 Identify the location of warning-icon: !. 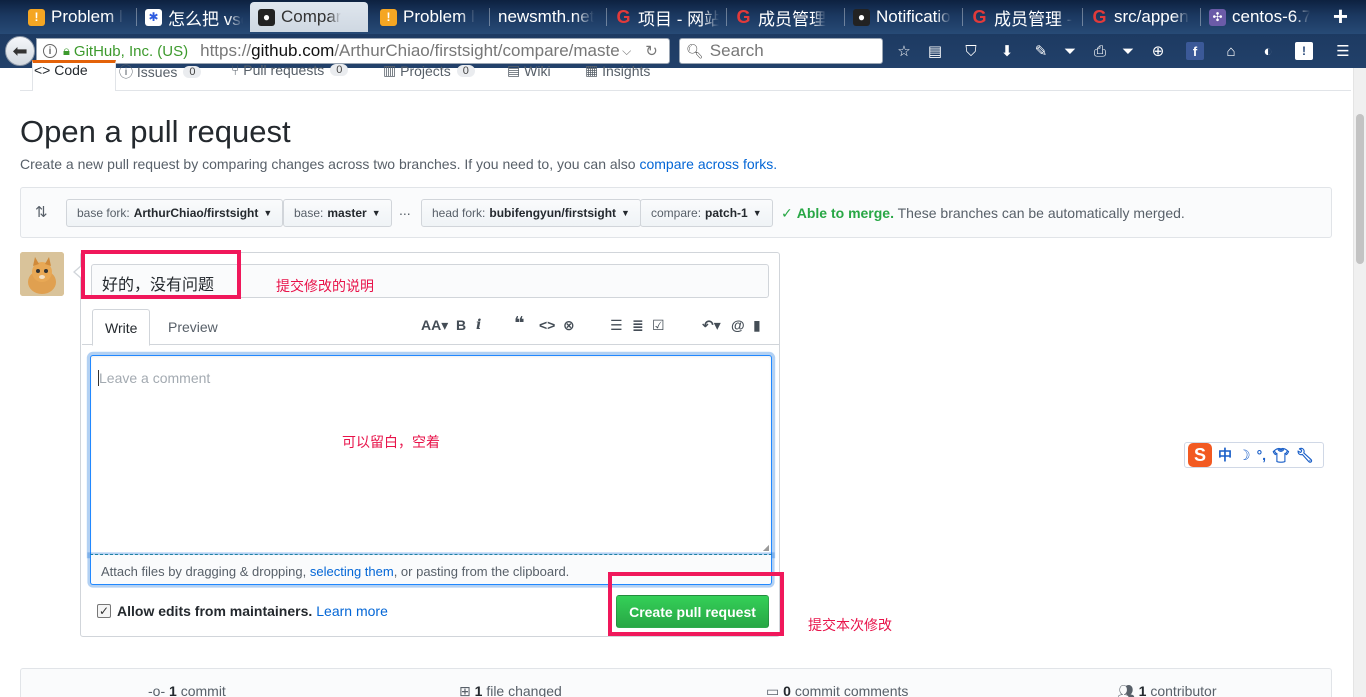
(388, 17).